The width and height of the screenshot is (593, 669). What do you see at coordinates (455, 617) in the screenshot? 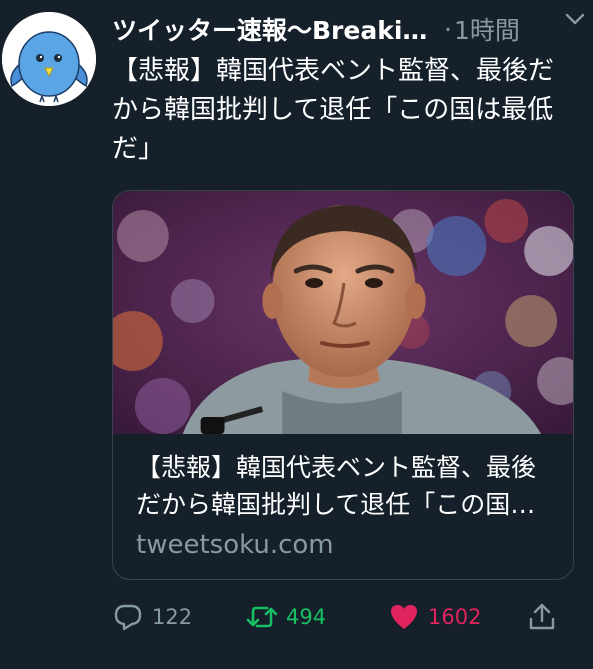
I see `like-count: 1602` at bounding box center [455, 617].